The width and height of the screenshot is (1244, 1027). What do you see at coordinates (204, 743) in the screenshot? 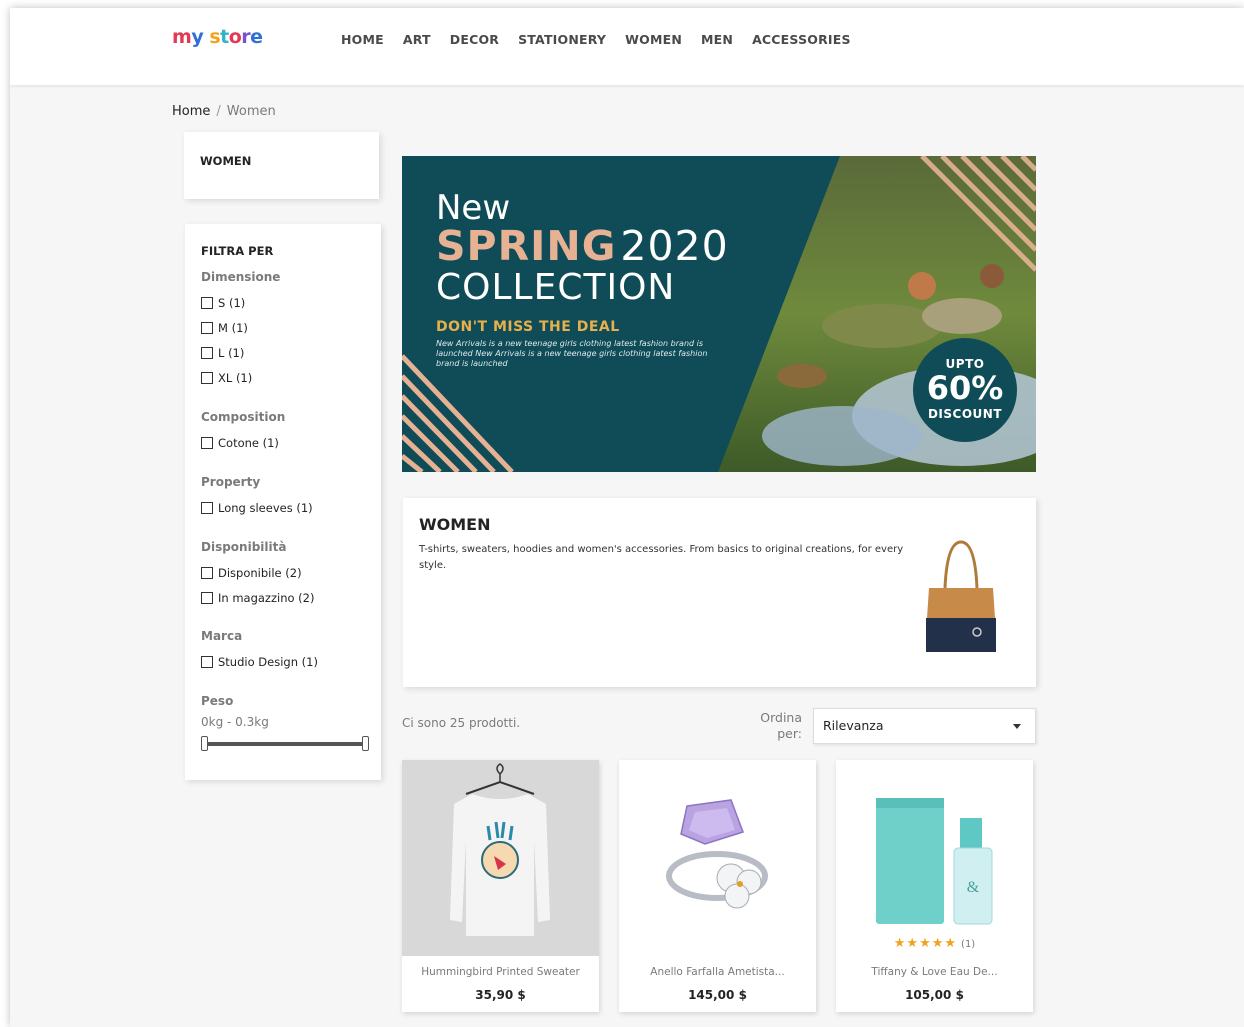
I see `slider-handle-min` at bounding box center [204, 743].